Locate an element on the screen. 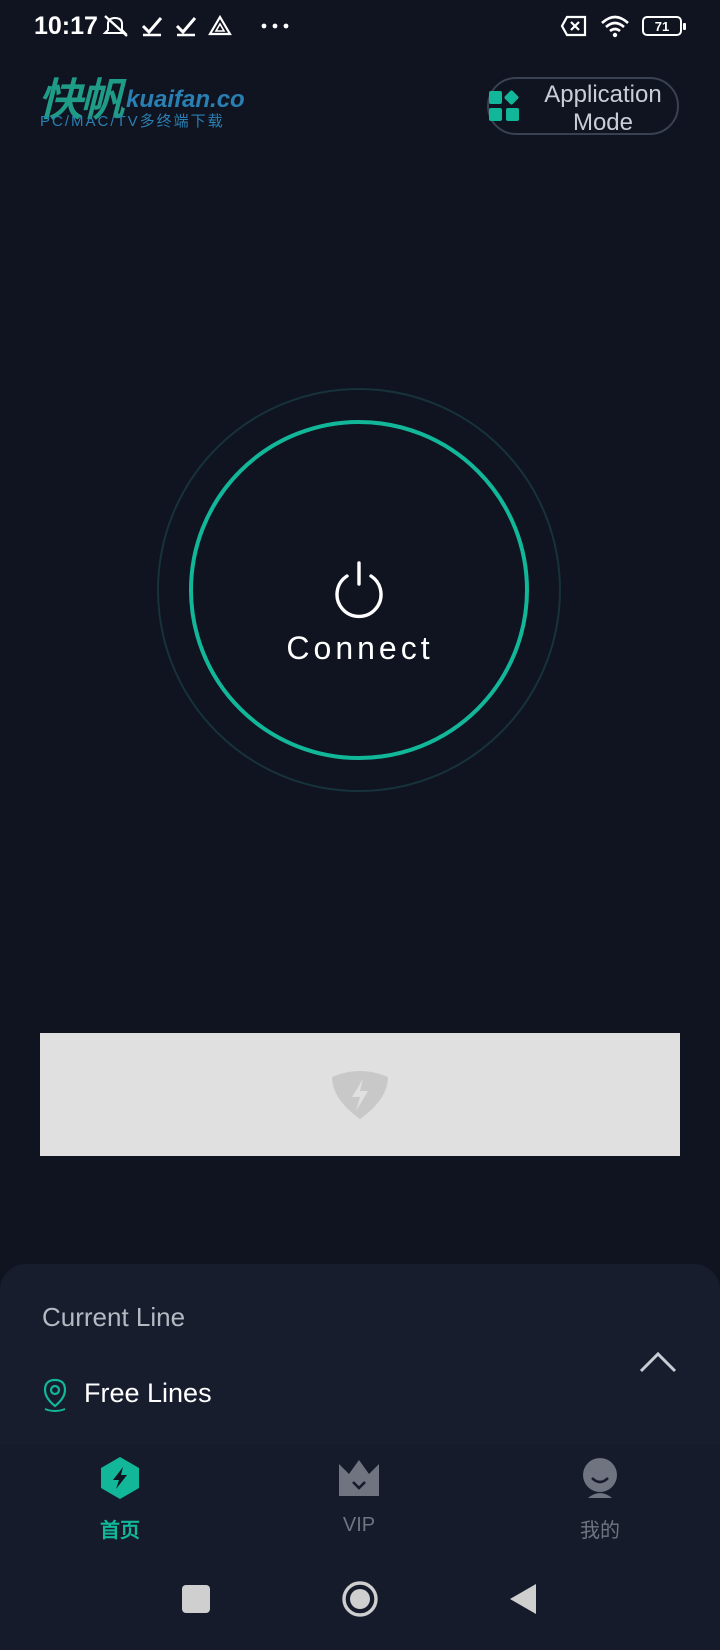 The image size is (720, 1650). location-pin-icon is located at coordinates (55, 1395).